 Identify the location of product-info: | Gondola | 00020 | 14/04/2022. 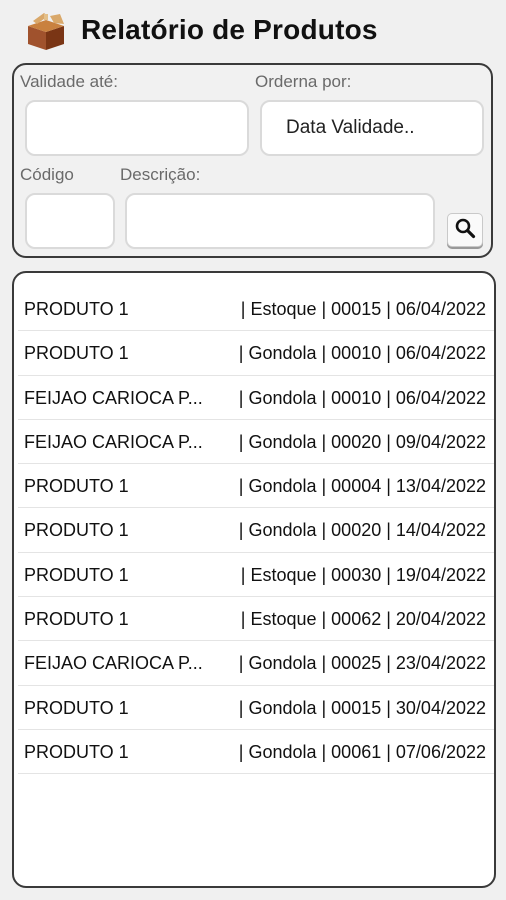
(362, 530).